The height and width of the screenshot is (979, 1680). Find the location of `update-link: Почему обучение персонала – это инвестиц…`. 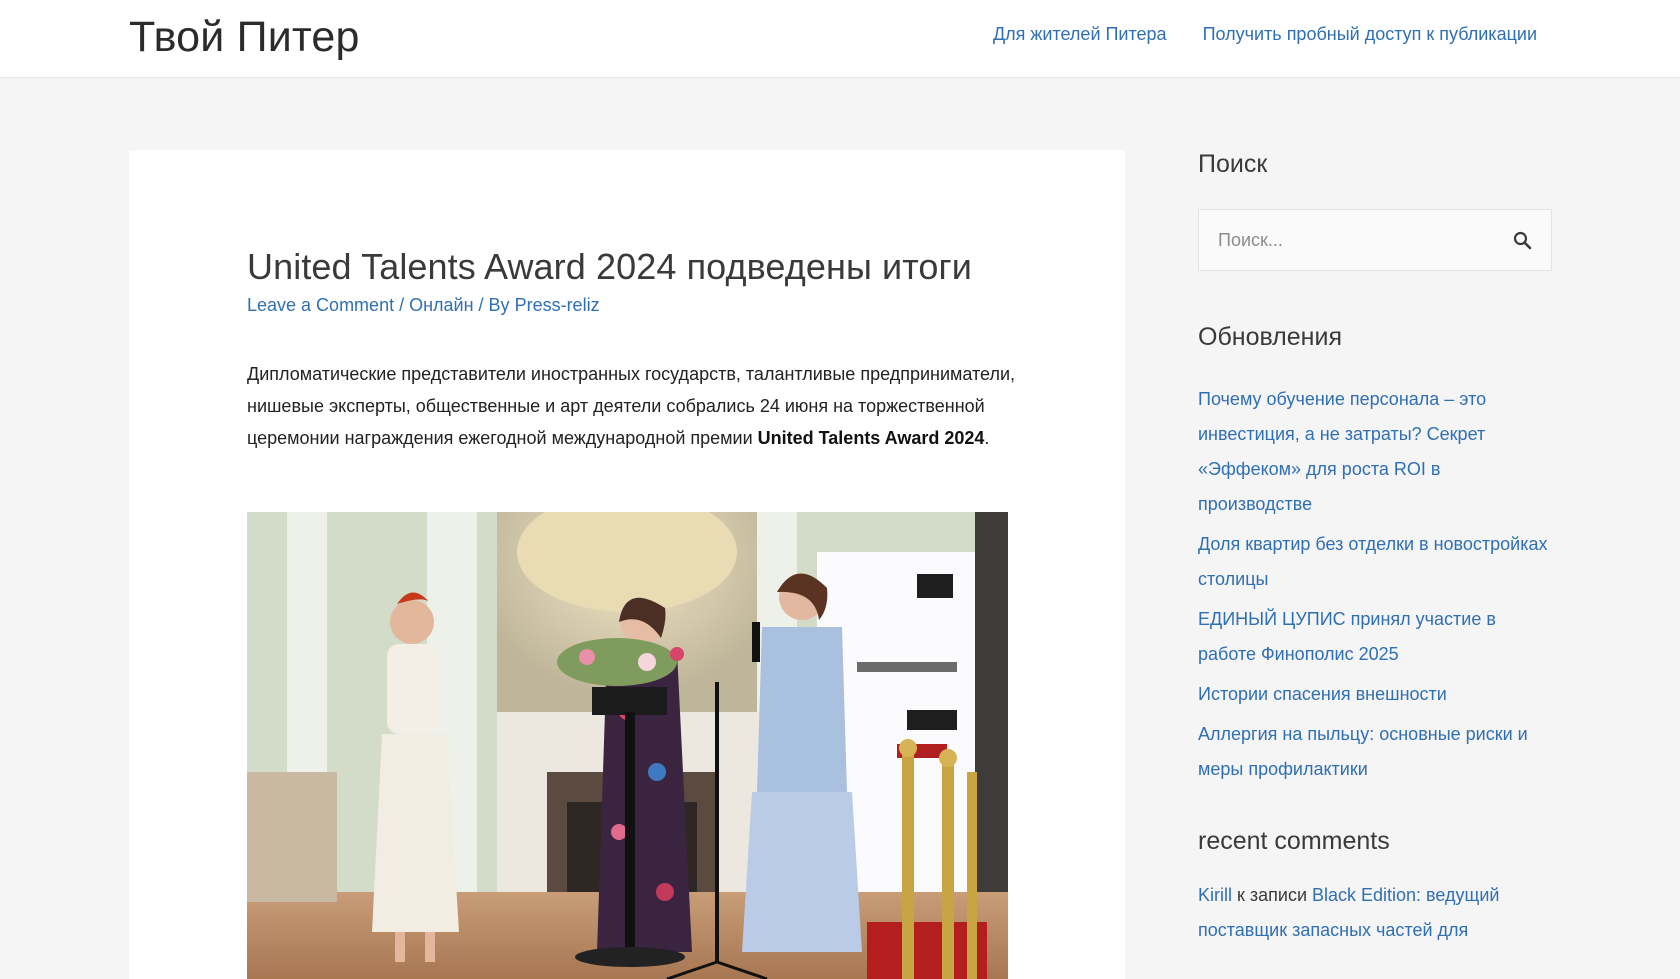

update-link: Почему обучение персонала – это инвестиц… is located at coordinates (1342, 451).